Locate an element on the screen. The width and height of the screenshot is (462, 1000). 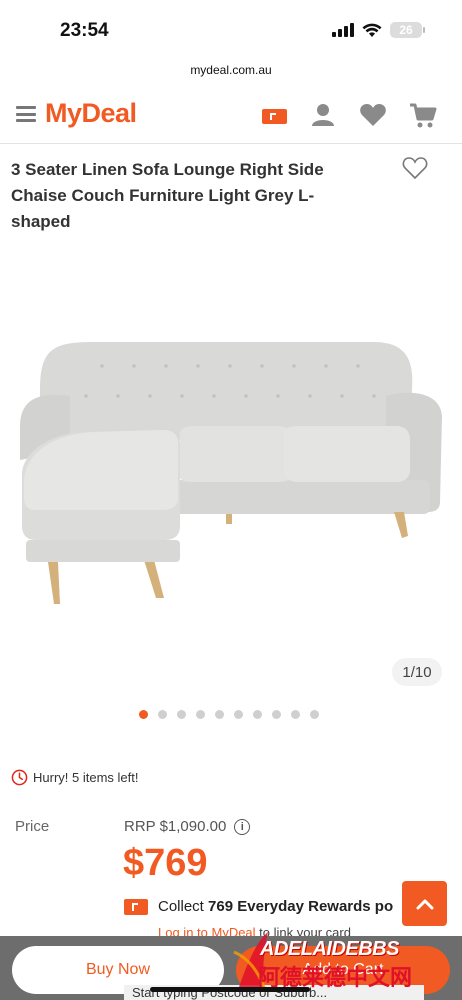
price-label: Price is located at coordinates (32, 826).